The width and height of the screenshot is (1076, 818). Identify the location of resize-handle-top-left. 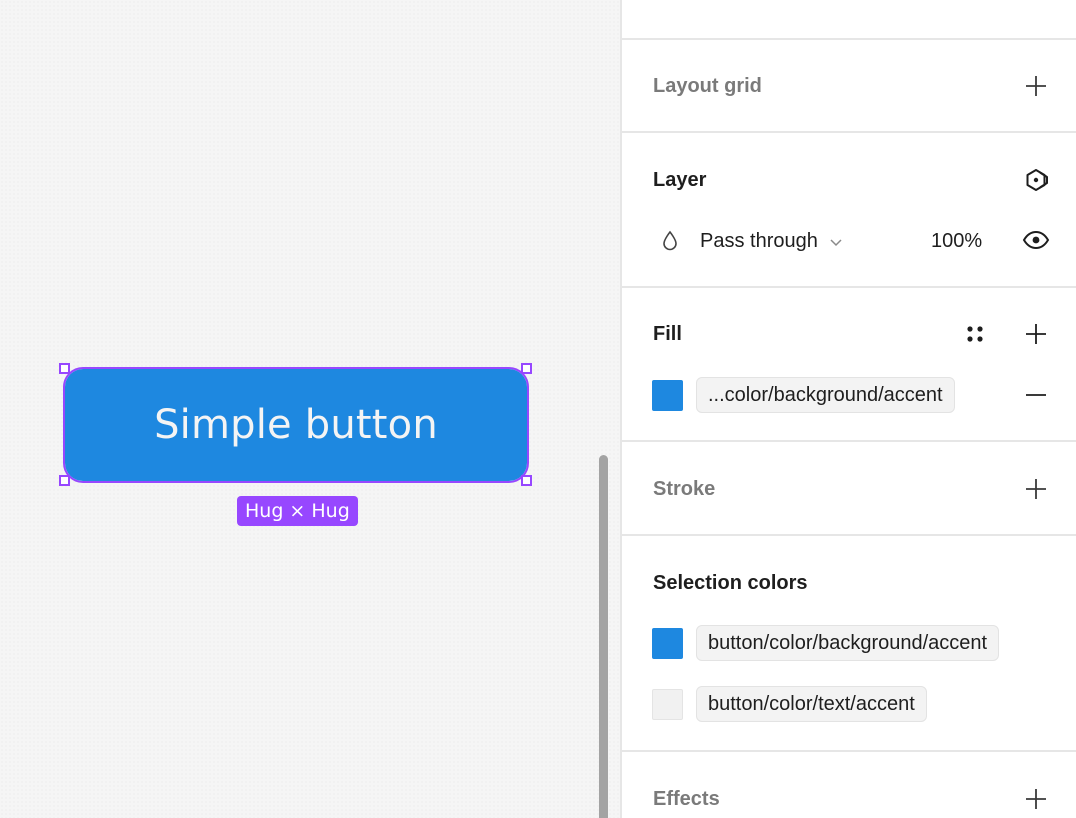
(64, 368).